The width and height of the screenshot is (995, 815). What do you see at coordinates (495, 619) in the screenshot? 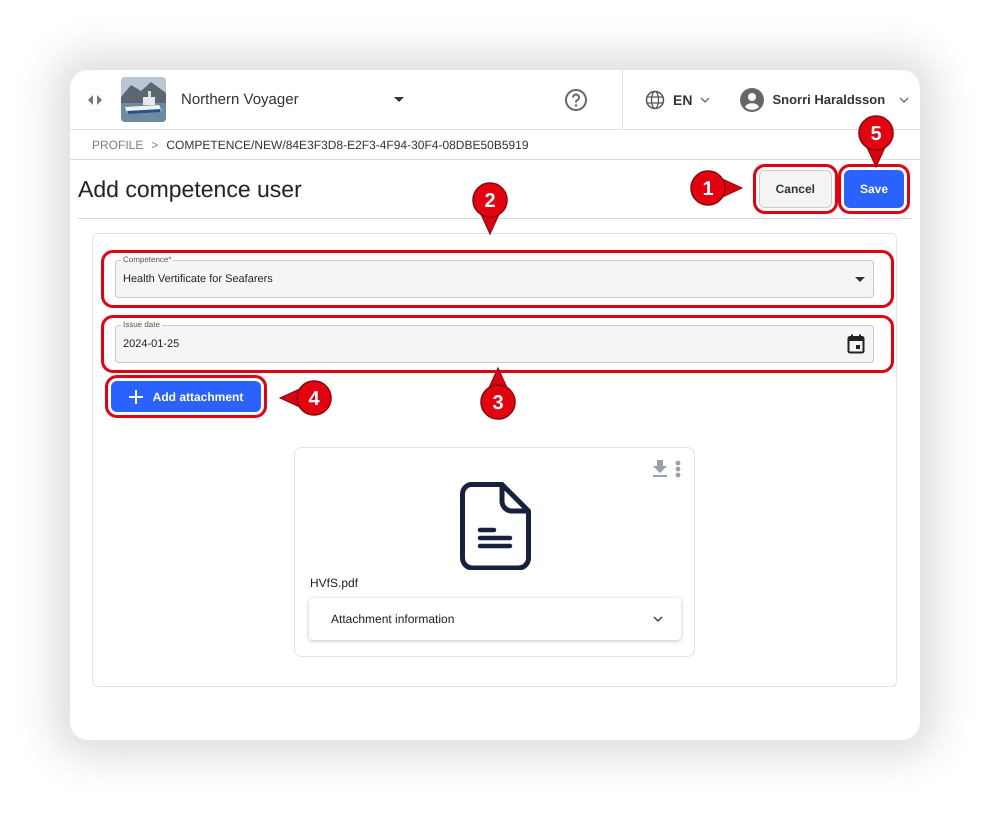
I see `attachment-info-accordion: Attachment information` at bounding box center [495, 619].